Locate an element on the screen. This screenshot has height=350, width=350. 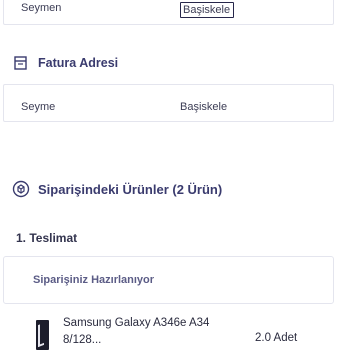
delivery-district: Başiskele is located at coordinates (207, 10).